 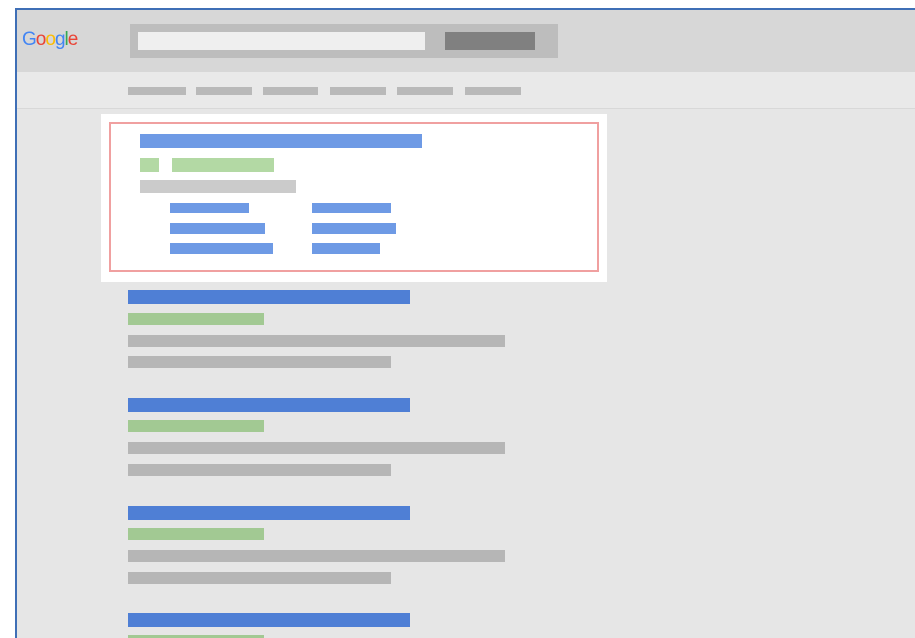 I want to click on logo-letter: g, so click(x=60, y=39).